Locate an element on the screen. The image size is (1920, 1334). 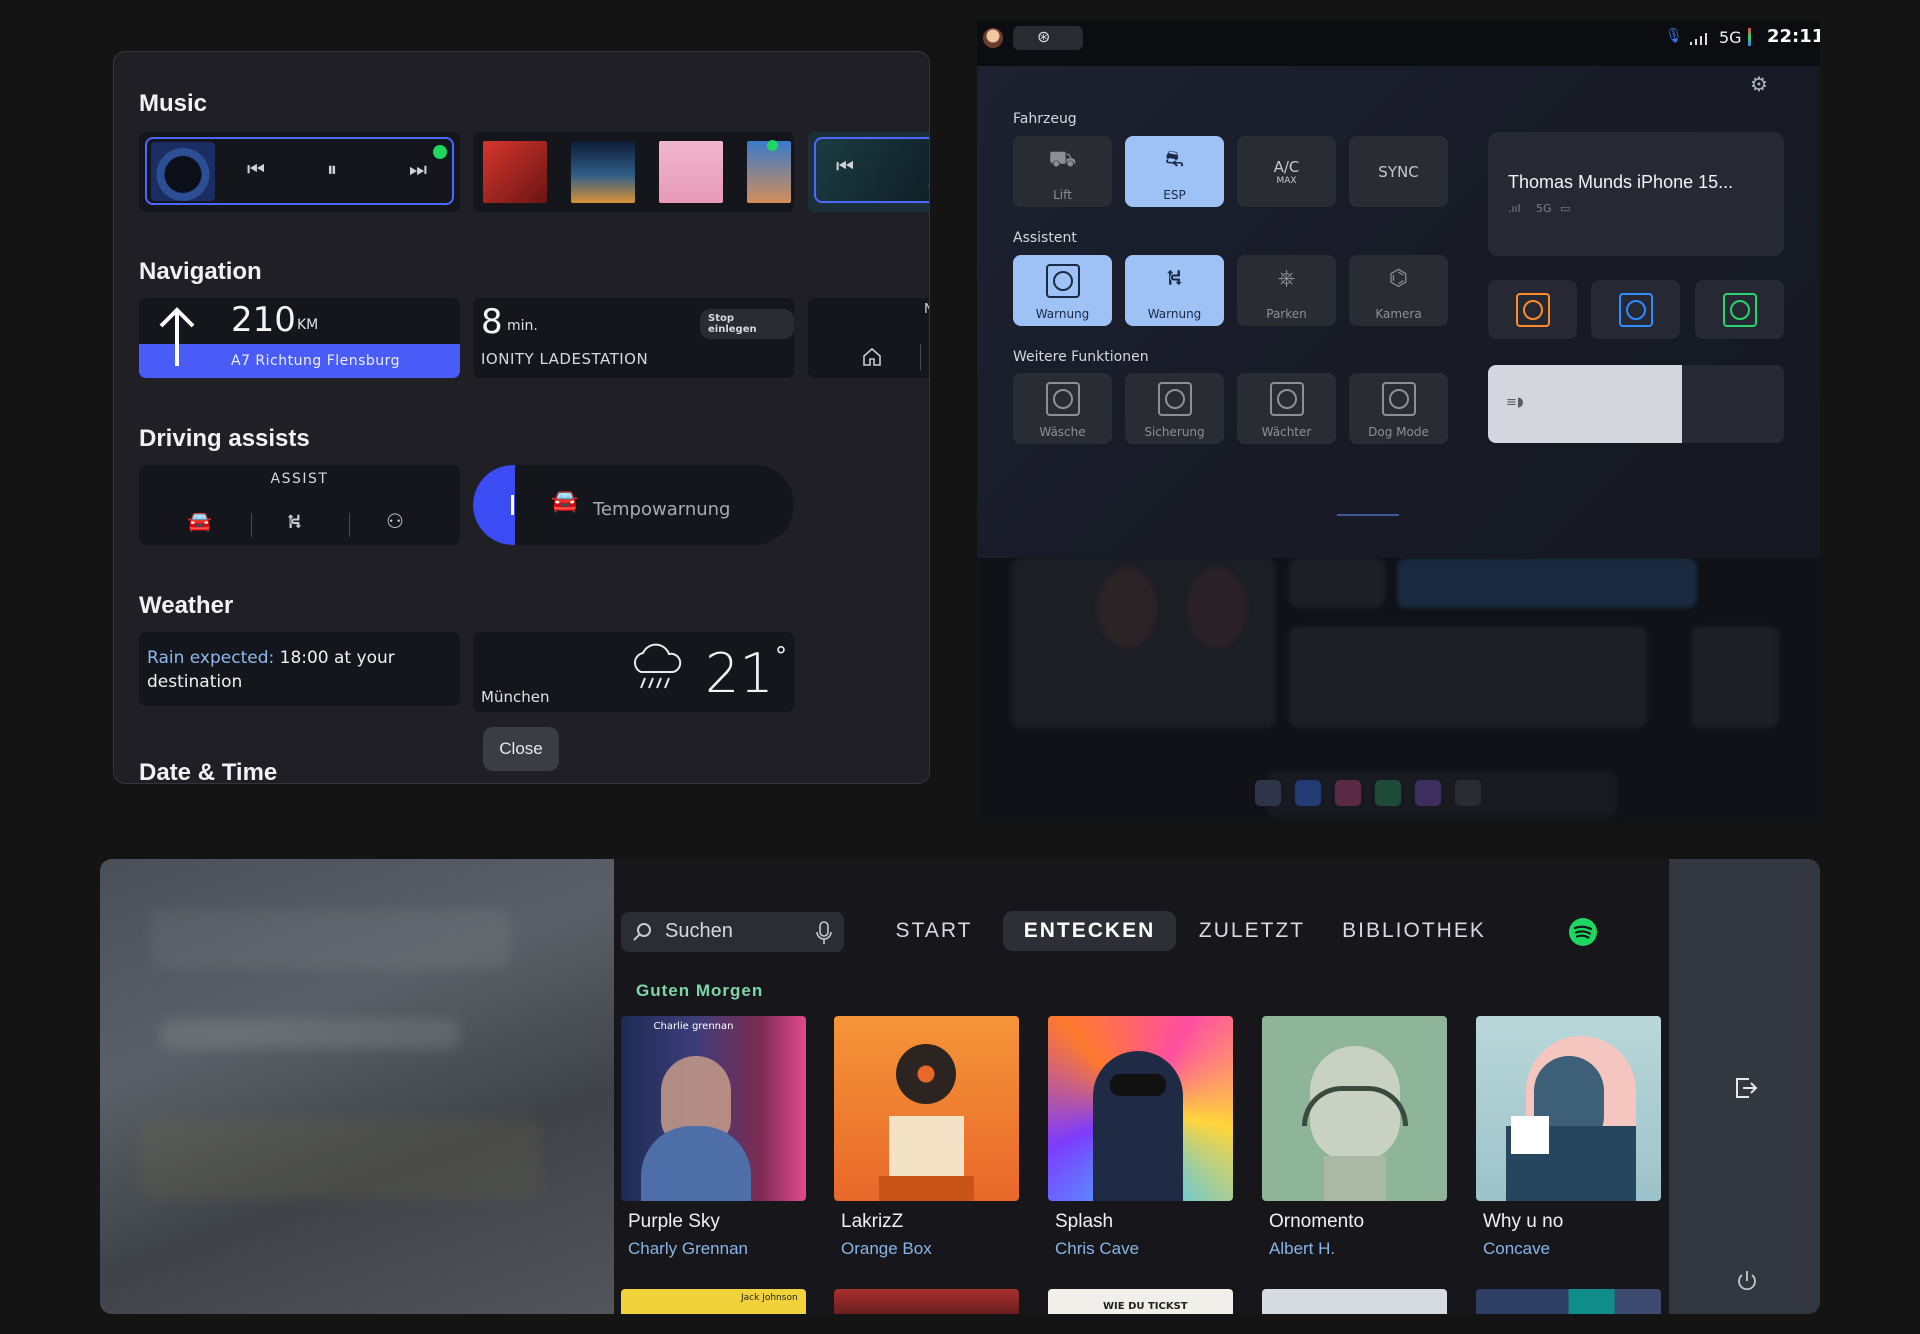
avatar is located at coordinates (993, 38).